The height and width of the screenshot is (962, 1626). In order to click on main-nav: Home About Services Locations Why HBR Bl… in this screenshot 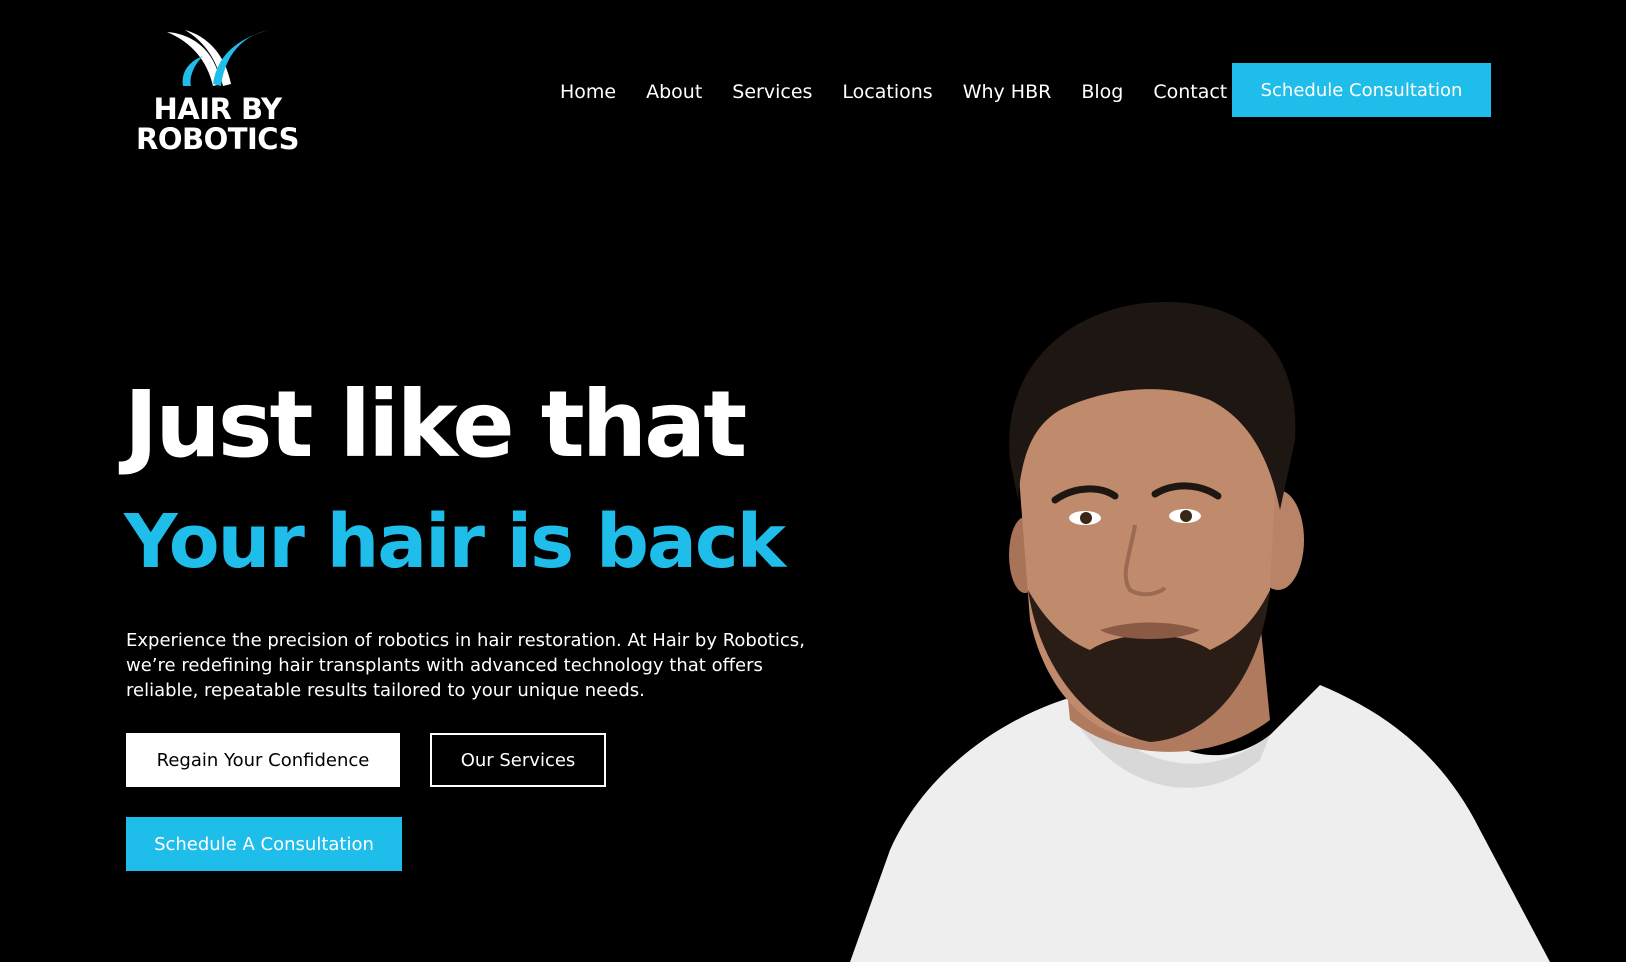, I will do `click(908, 92)`.